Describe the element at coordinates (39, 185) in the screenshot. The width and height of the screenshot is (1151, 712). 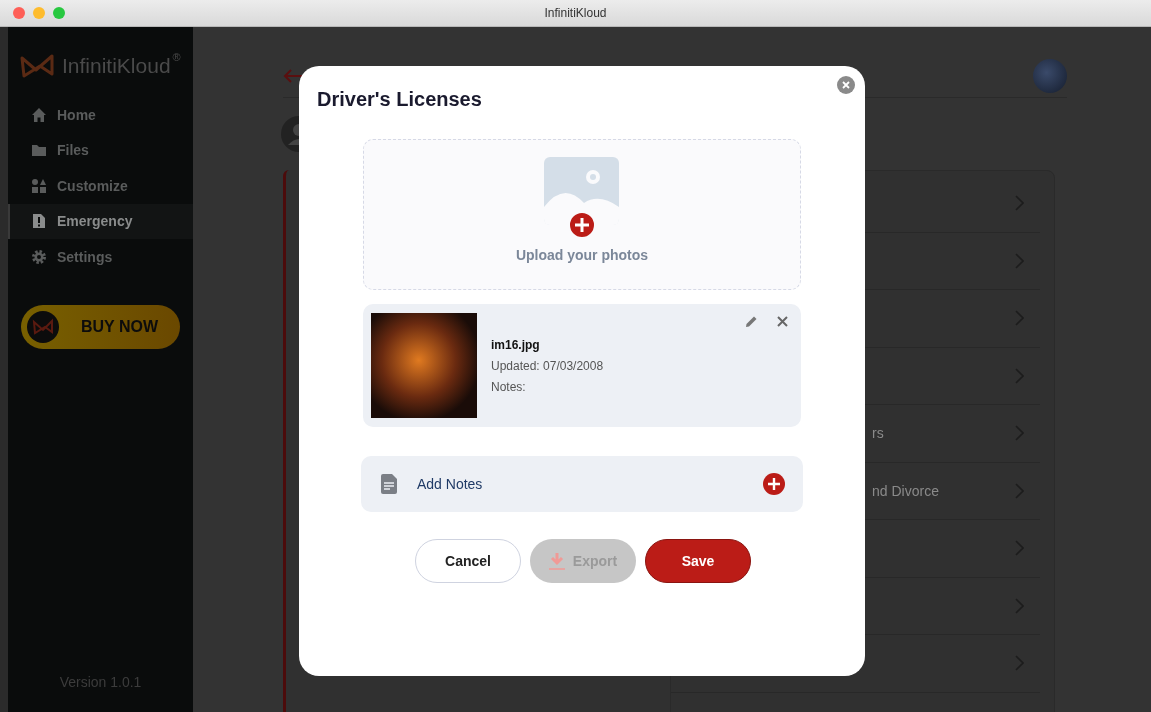
I see `shapes-icon` at that location.